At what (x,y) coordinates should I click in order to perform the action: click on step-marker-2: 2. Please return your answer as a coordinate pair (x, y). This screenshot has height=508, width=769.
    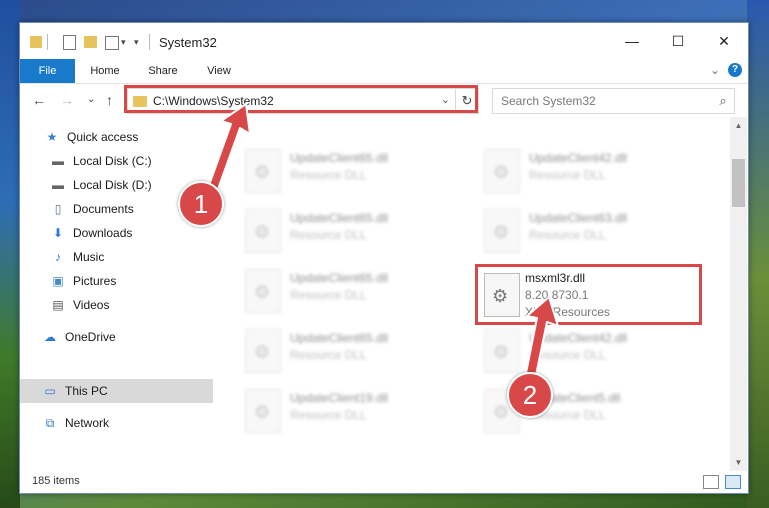
    Looking at the image, I should click on (530, 395).